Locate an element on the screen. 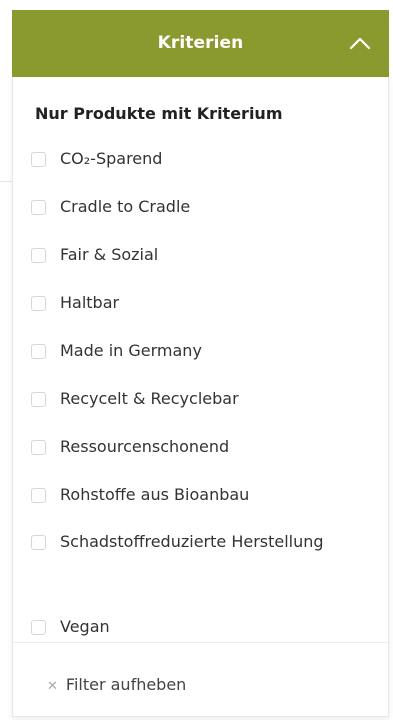 The image size is (393, 720). option-label: Rohstoffe aus Bioanbau is located at coordinates (155, 494).